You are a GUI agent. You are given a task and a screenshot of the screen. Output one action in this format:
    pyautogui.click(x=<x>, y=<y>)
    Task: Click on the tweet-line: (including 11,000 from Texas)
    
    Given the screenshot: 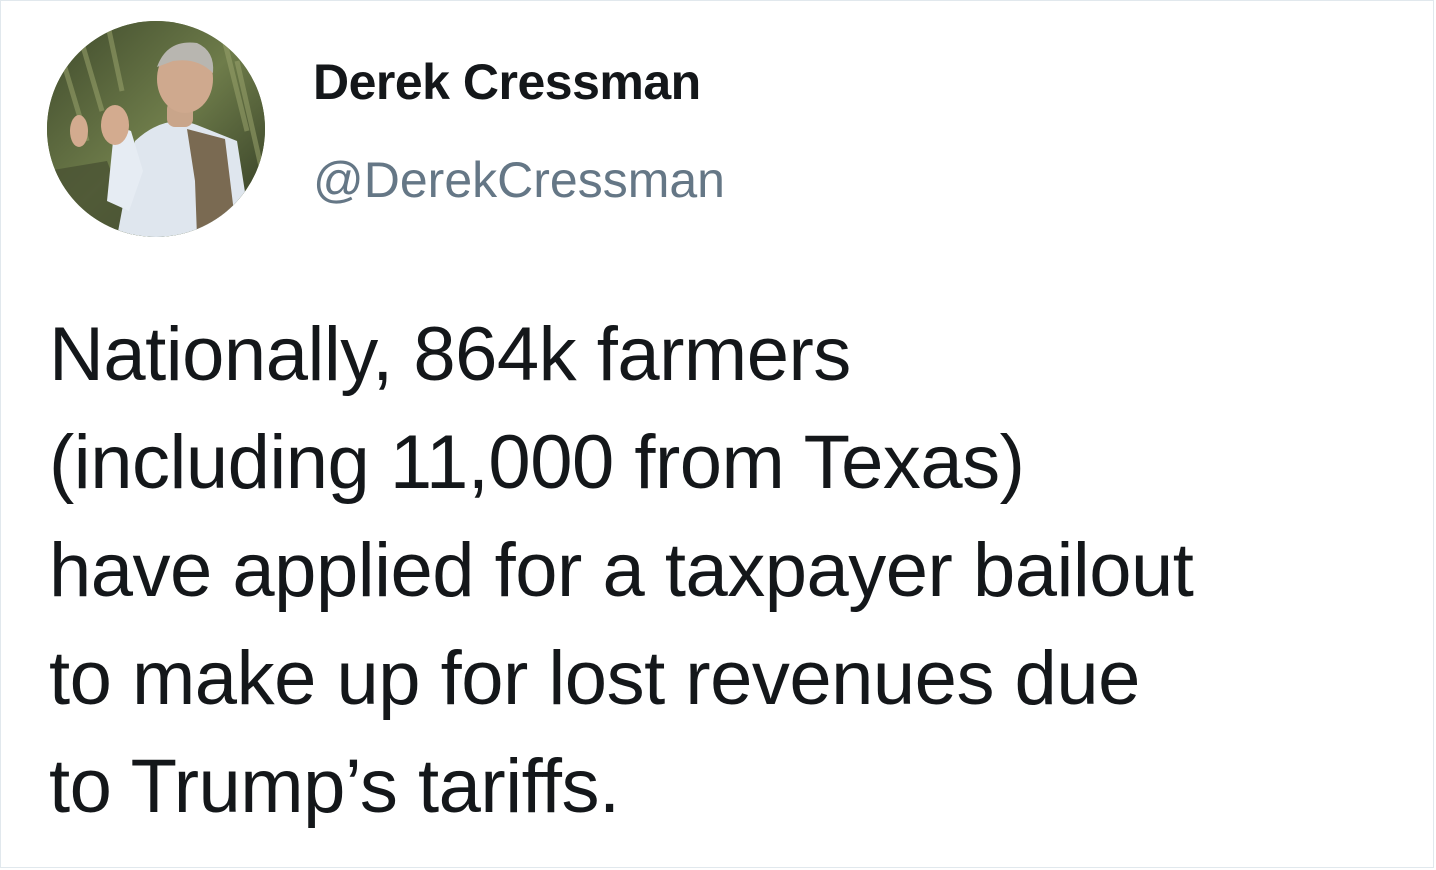 What is the action you would take?
    pyautogui.click(x=537, y=462)
    